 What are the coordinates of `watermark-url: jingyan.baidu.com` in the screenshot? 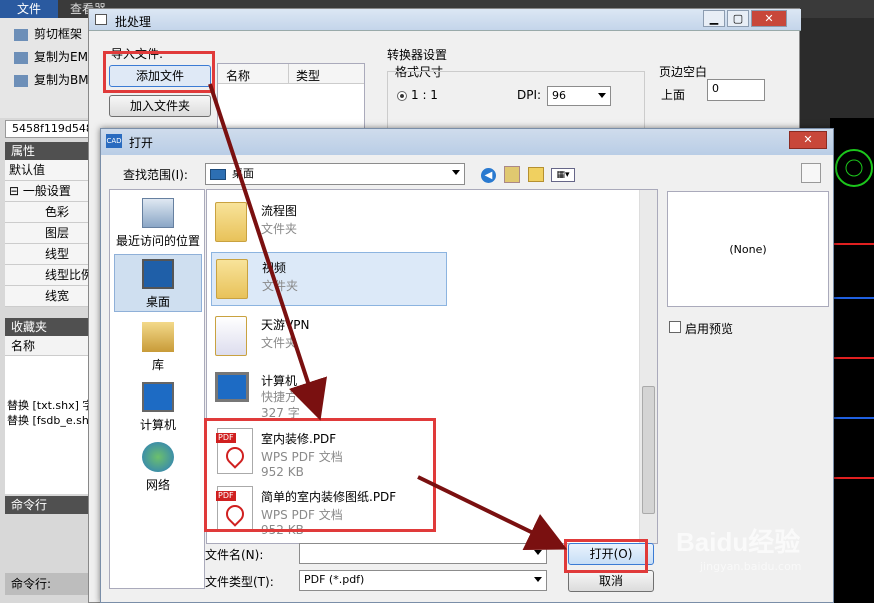 It's located at (751, 566).